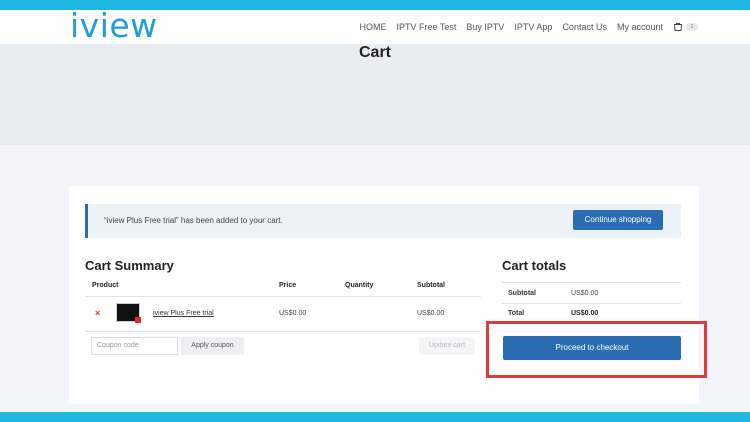 Image resolution: width=750 pixels, height=422 pixels. Describe the element at coordinates (129, 265) in the screenshot. I see `cart-summary-title: Cart Summary` at that location.